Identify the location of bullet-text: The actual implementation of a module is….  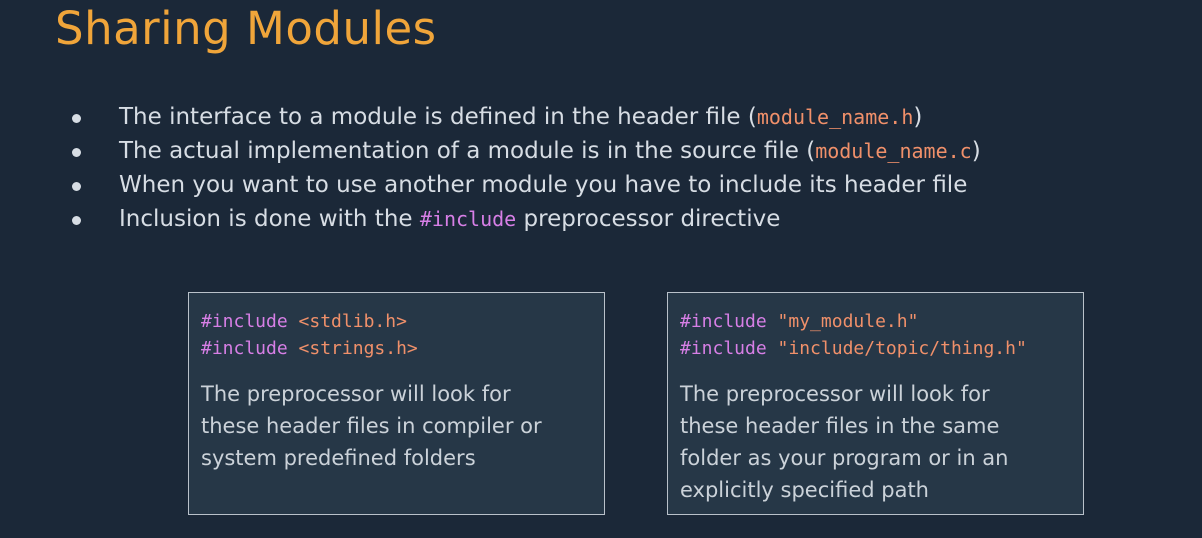
(550, 151).